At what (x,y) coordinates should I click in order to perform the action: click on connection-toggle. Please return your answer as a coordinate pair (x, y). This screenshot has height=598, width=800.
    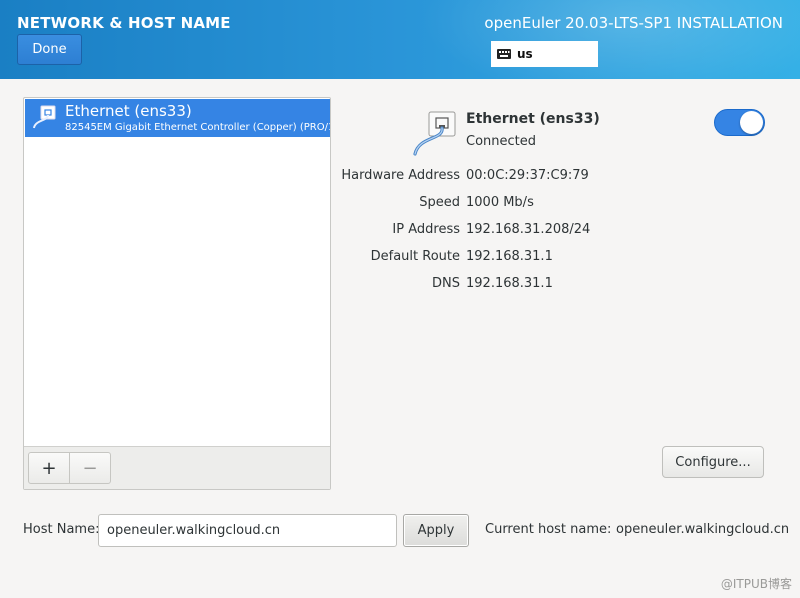
    Looking at the image, I should click on (739, 122).